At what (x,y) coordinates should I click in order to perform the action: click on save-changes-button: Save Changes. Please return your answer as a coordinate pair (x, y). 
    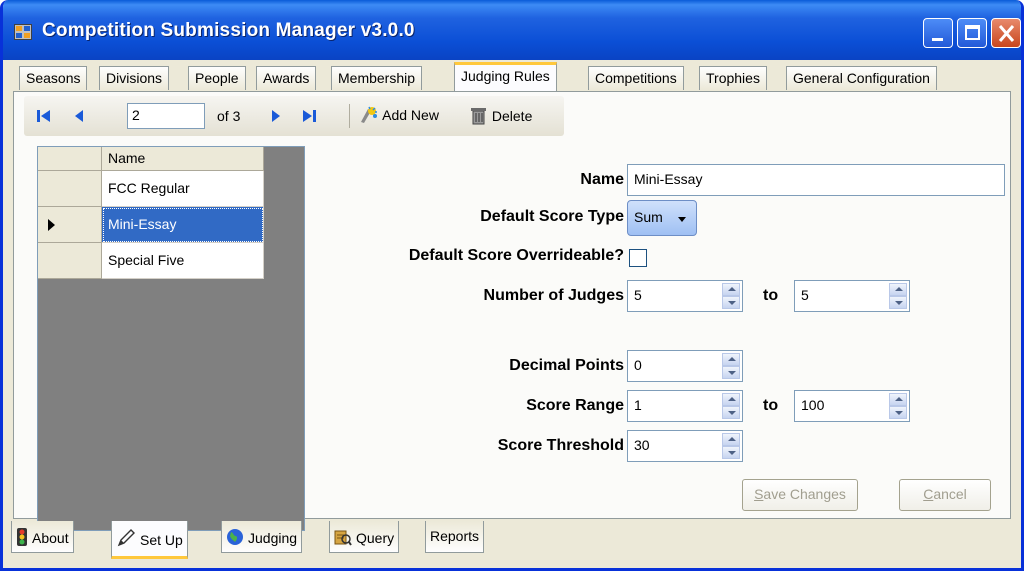
    Looking at the image, I should click on (800, 495).